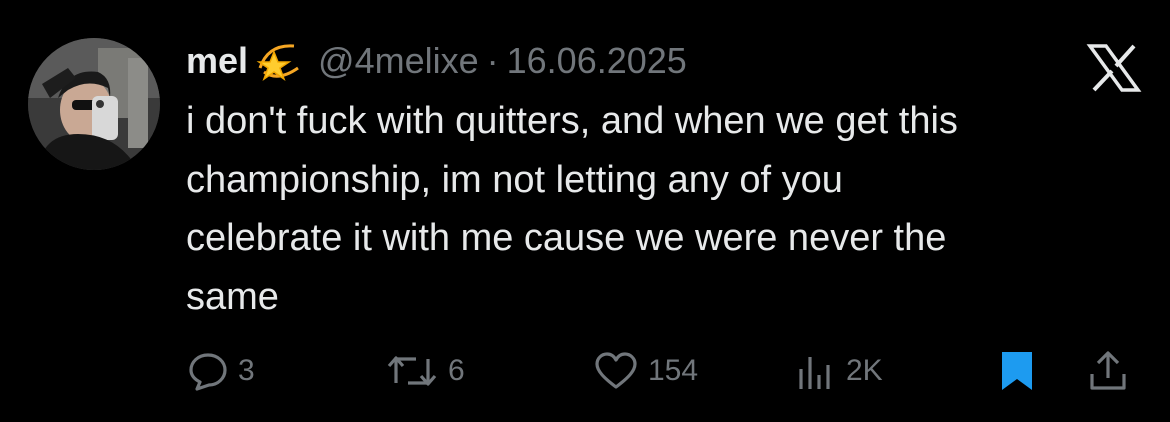 The image size is (1170, 422). What do you see at coordinates (864, 370) in the screenshot?
I see `views-count: 2K` at bounding box center [864, 370].